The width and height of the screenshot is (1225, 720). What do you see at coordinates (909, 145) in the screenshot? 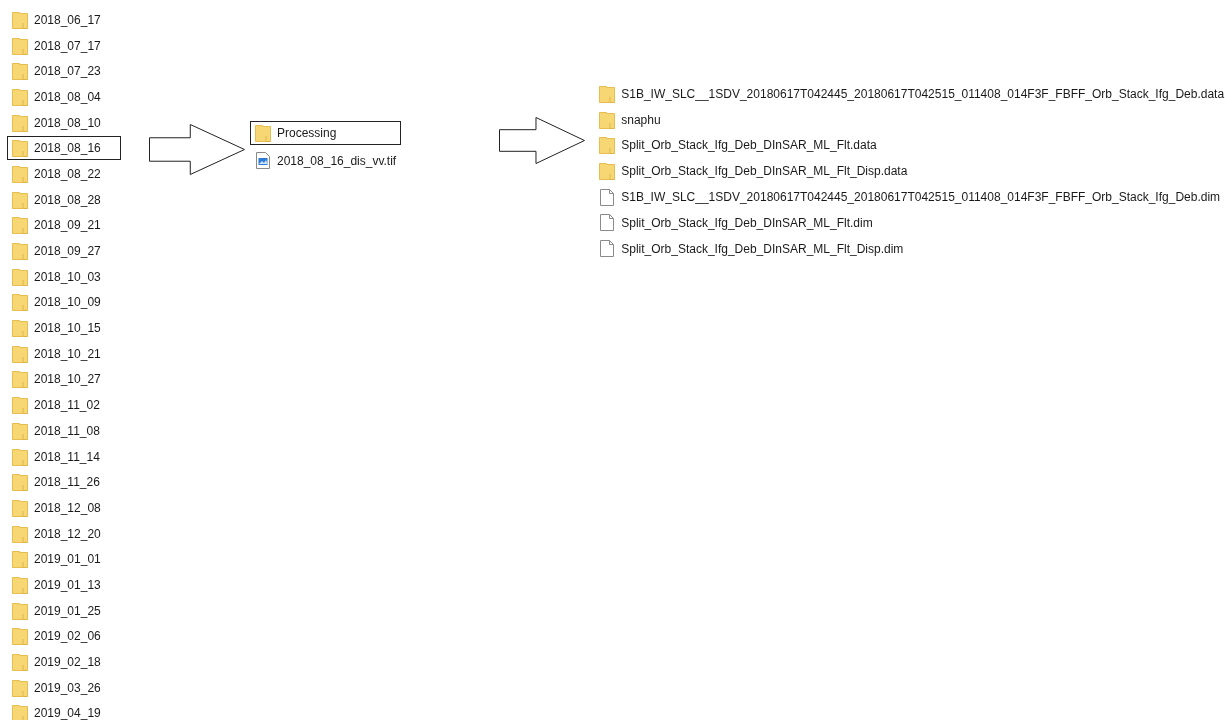
I see `file-item: Split_Orb_Stack_Ifg_Deb_DInSAR_ML_Flt.data` at bounding box center [909, 145].